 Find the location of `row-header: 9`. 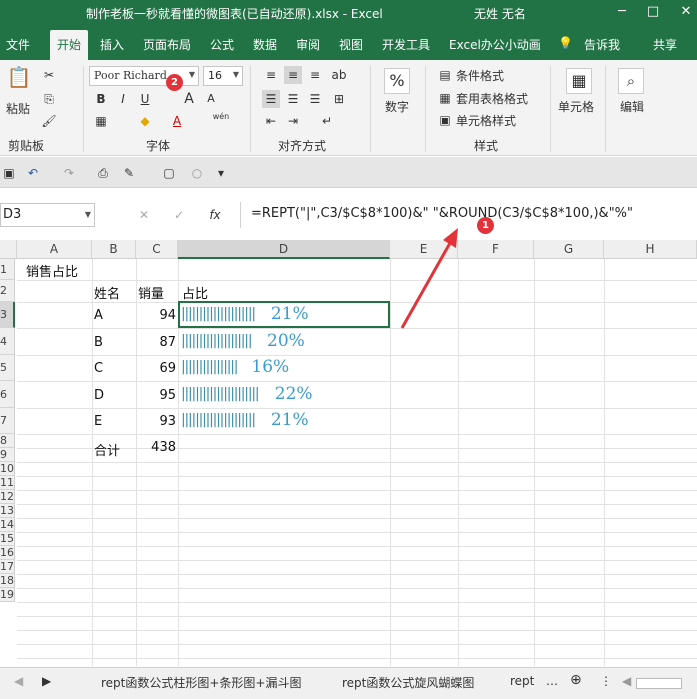

row-header: 9 is located at coordinates (7, 455).